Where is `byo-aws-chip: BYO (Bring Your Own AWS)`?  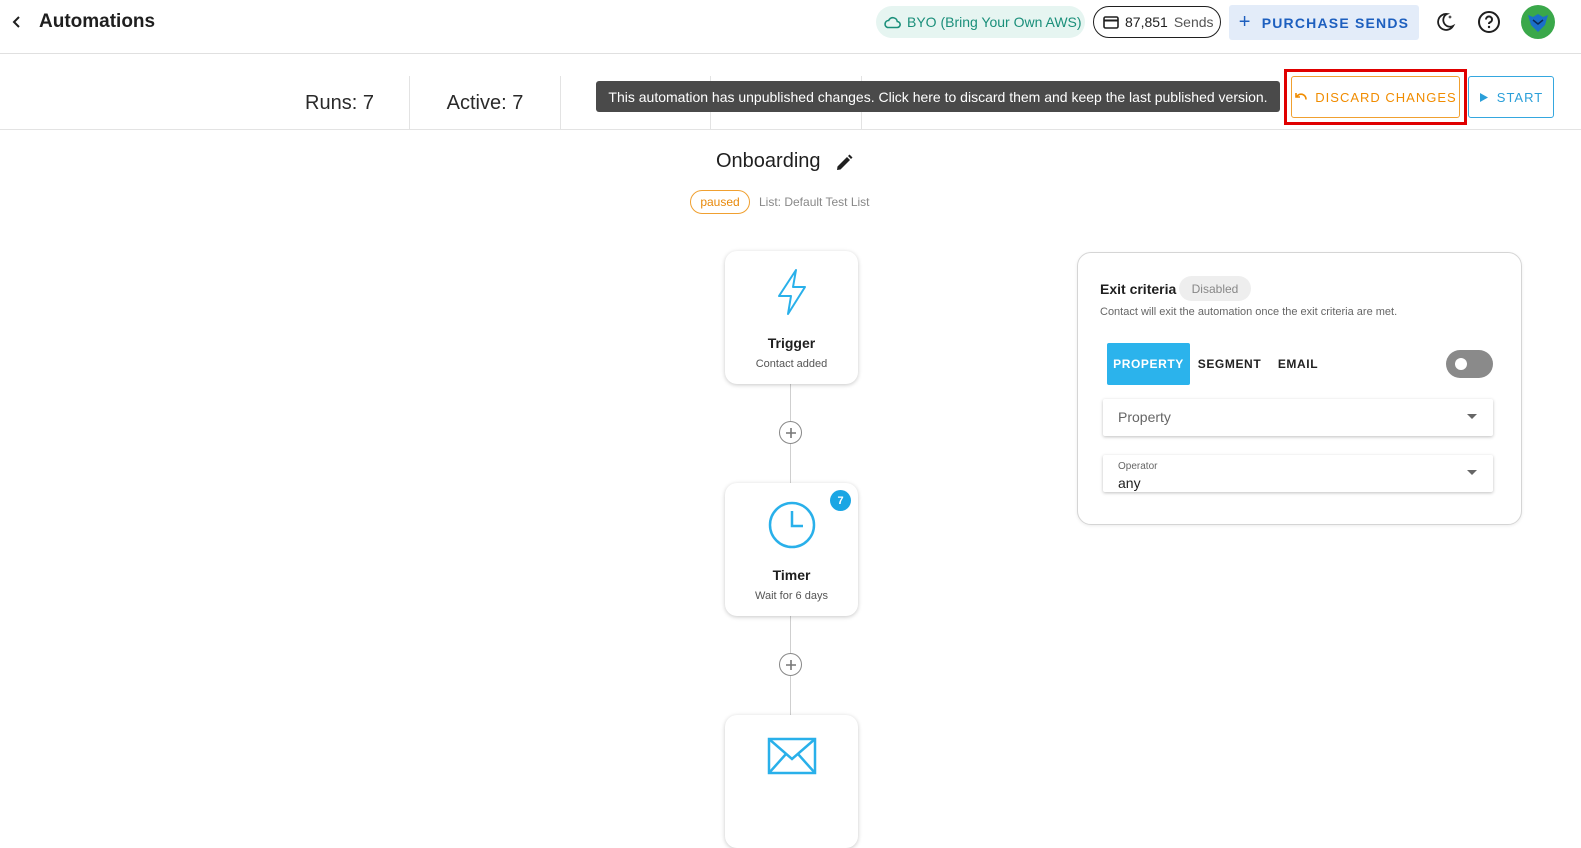 byo-aws-chip: BYO (Bring Your Own AWS) is located at coordinates (980, 22).